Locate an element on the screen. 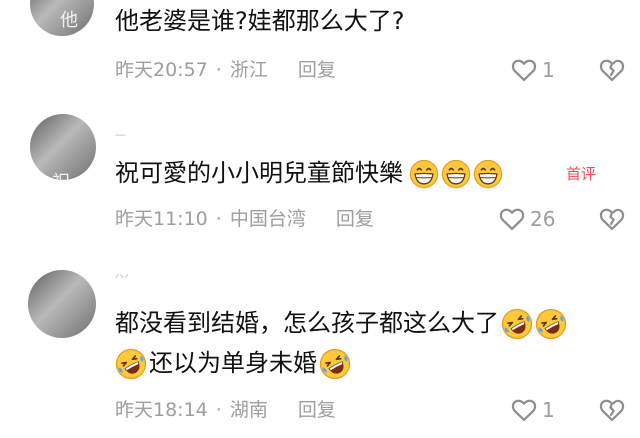  comment-meta: 昨天18:14 · 湖南 回复 is located at coordinates (225, 410).